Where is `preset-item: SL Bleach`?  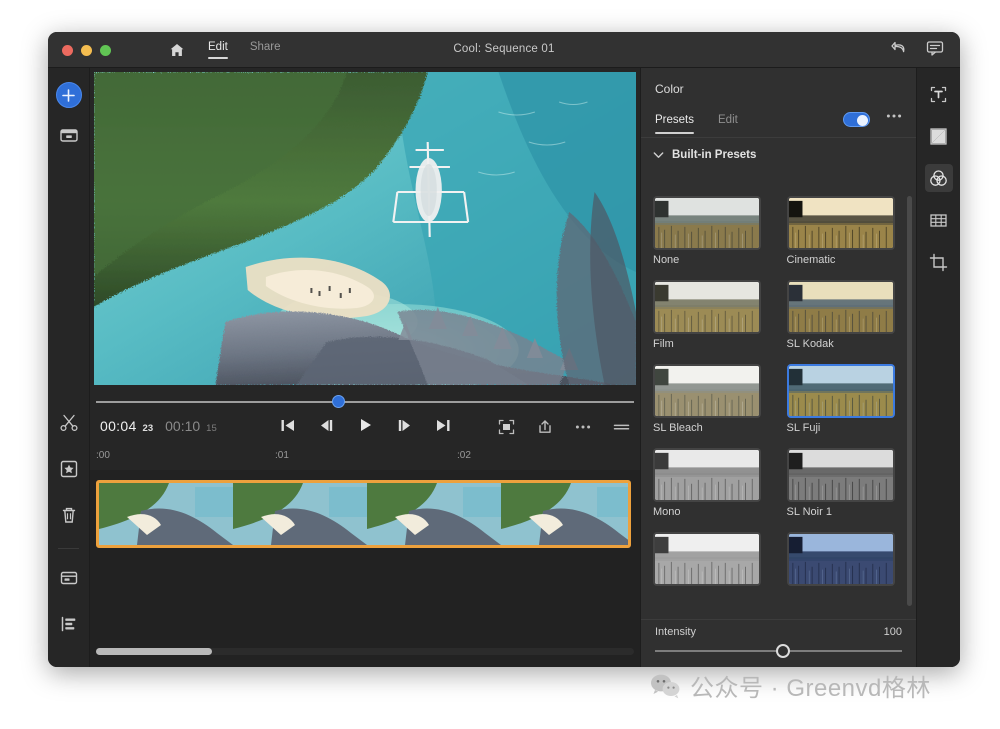
preset-item: SL Bleach is located at coordinates (707, 403).